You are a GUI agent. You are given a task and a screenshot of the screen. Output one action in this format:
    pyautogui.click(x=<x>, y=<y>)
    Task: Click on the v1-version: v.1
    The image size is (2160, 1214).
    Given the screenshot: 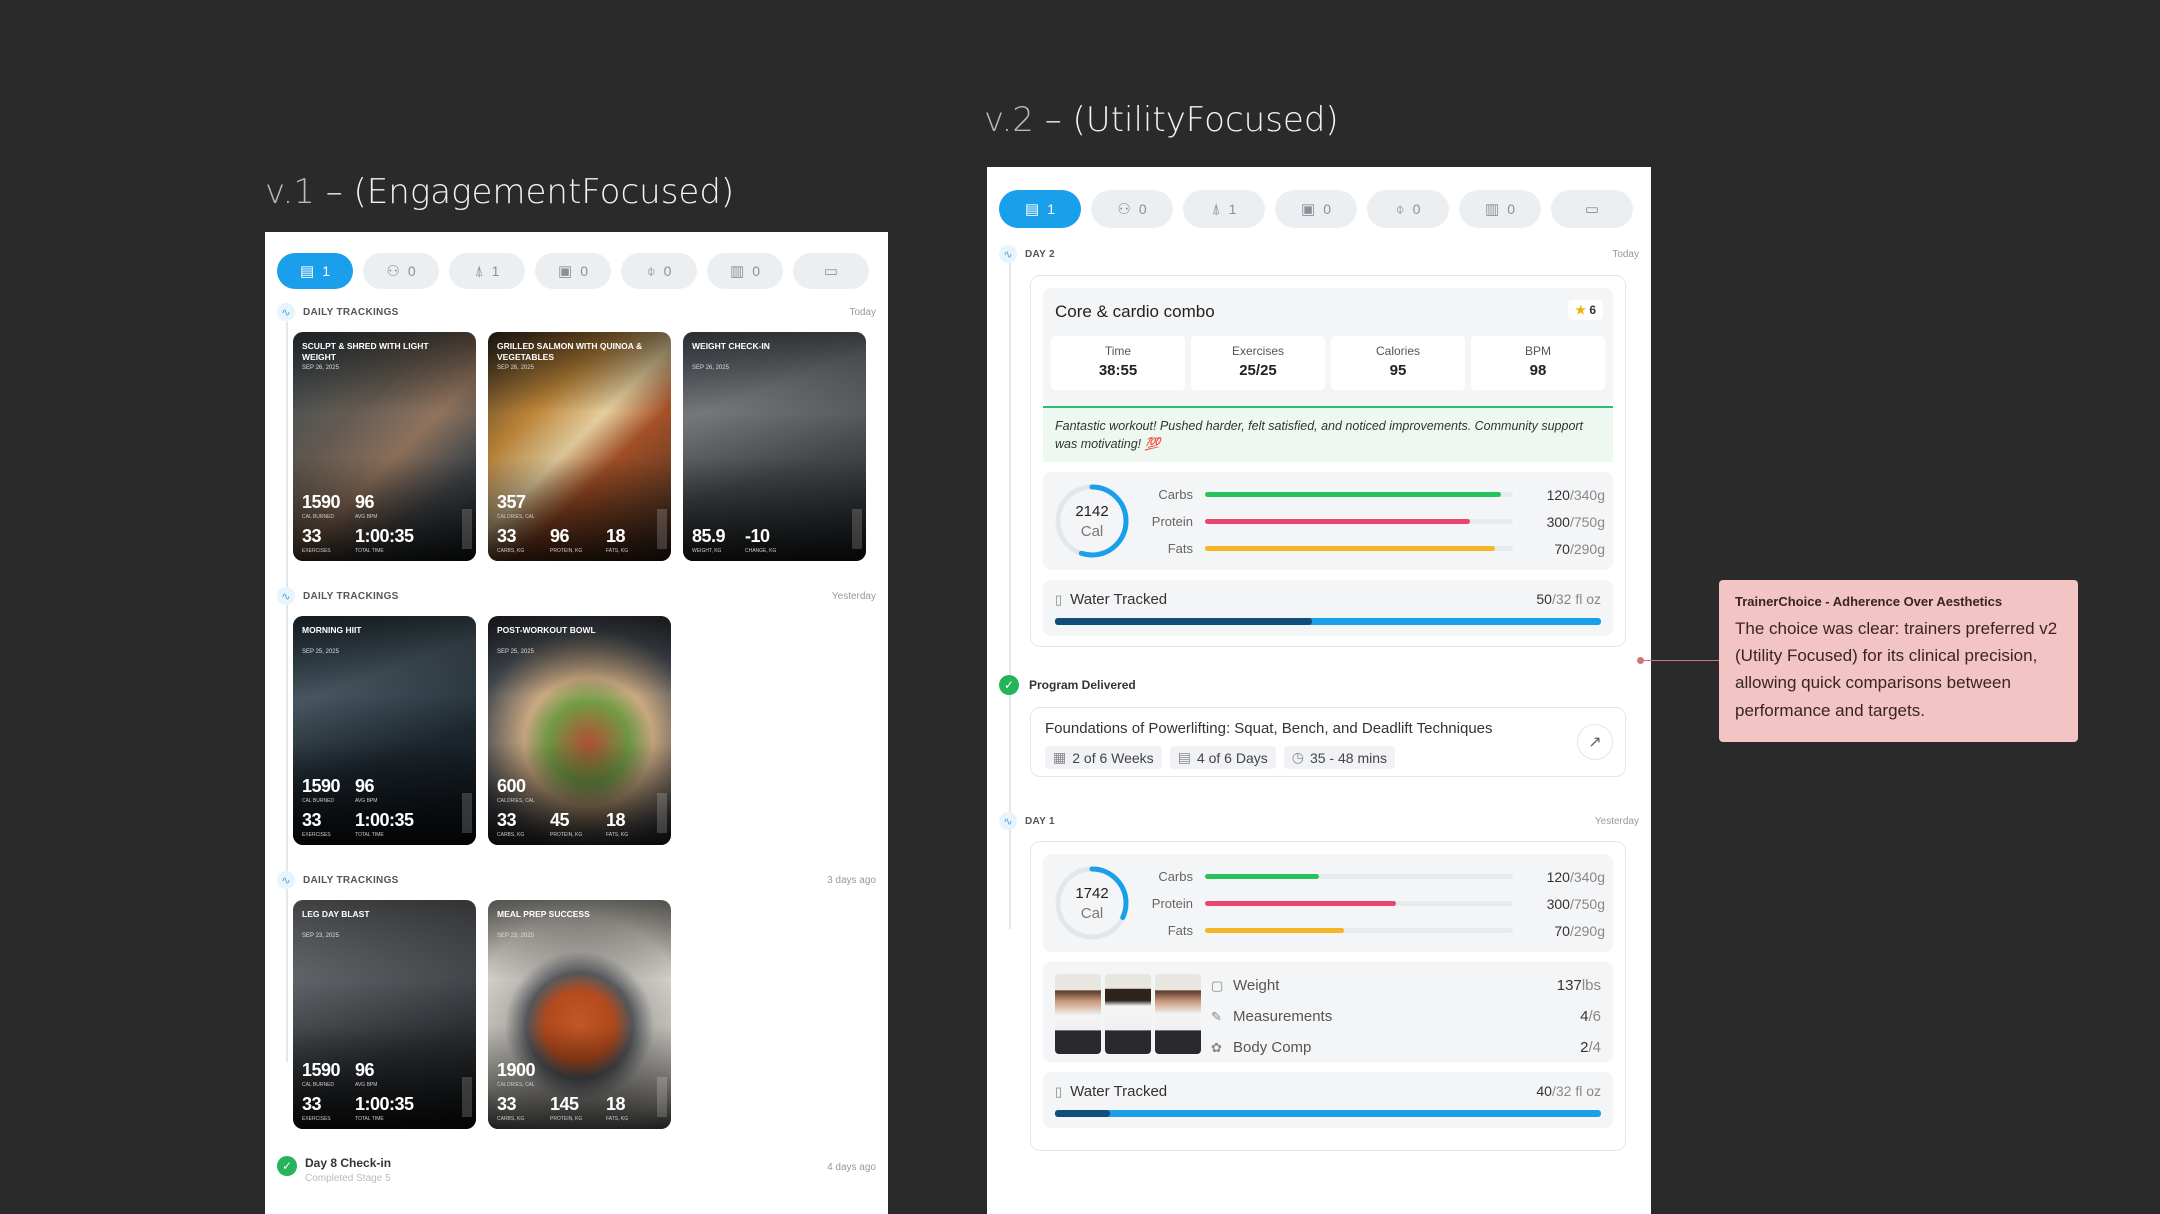 What is the action you would take?
    pyautogui.click(x=290, y=192)
    